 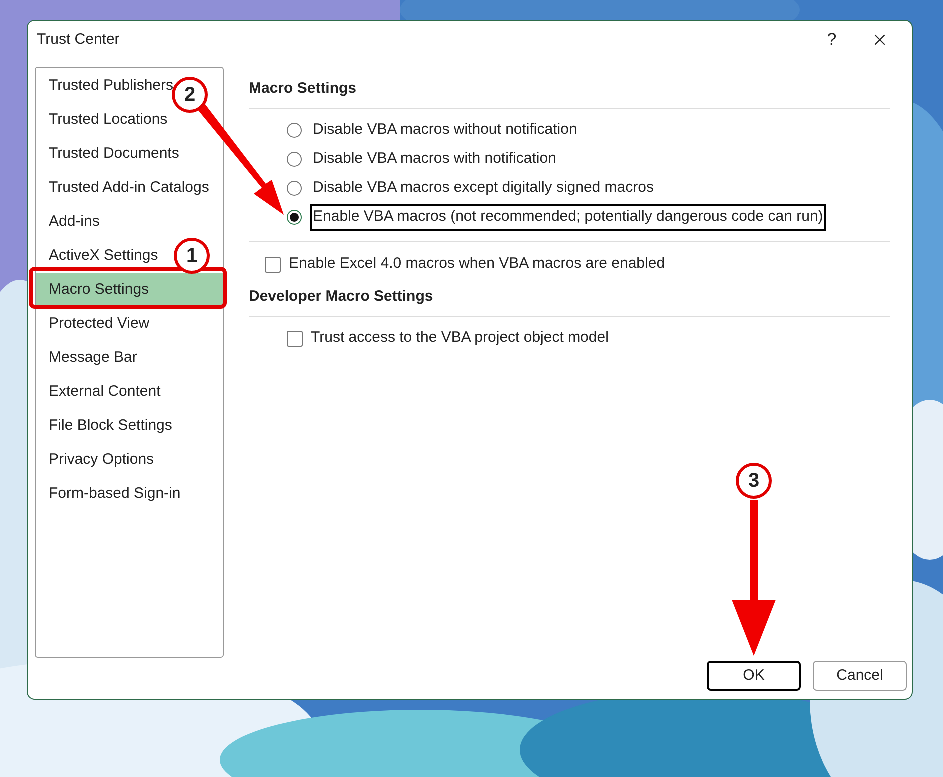 What do you see at coordinates (129, 290) in the screenshot?
I see `category-item: Macro Settings` at bounding box center [129, 290].